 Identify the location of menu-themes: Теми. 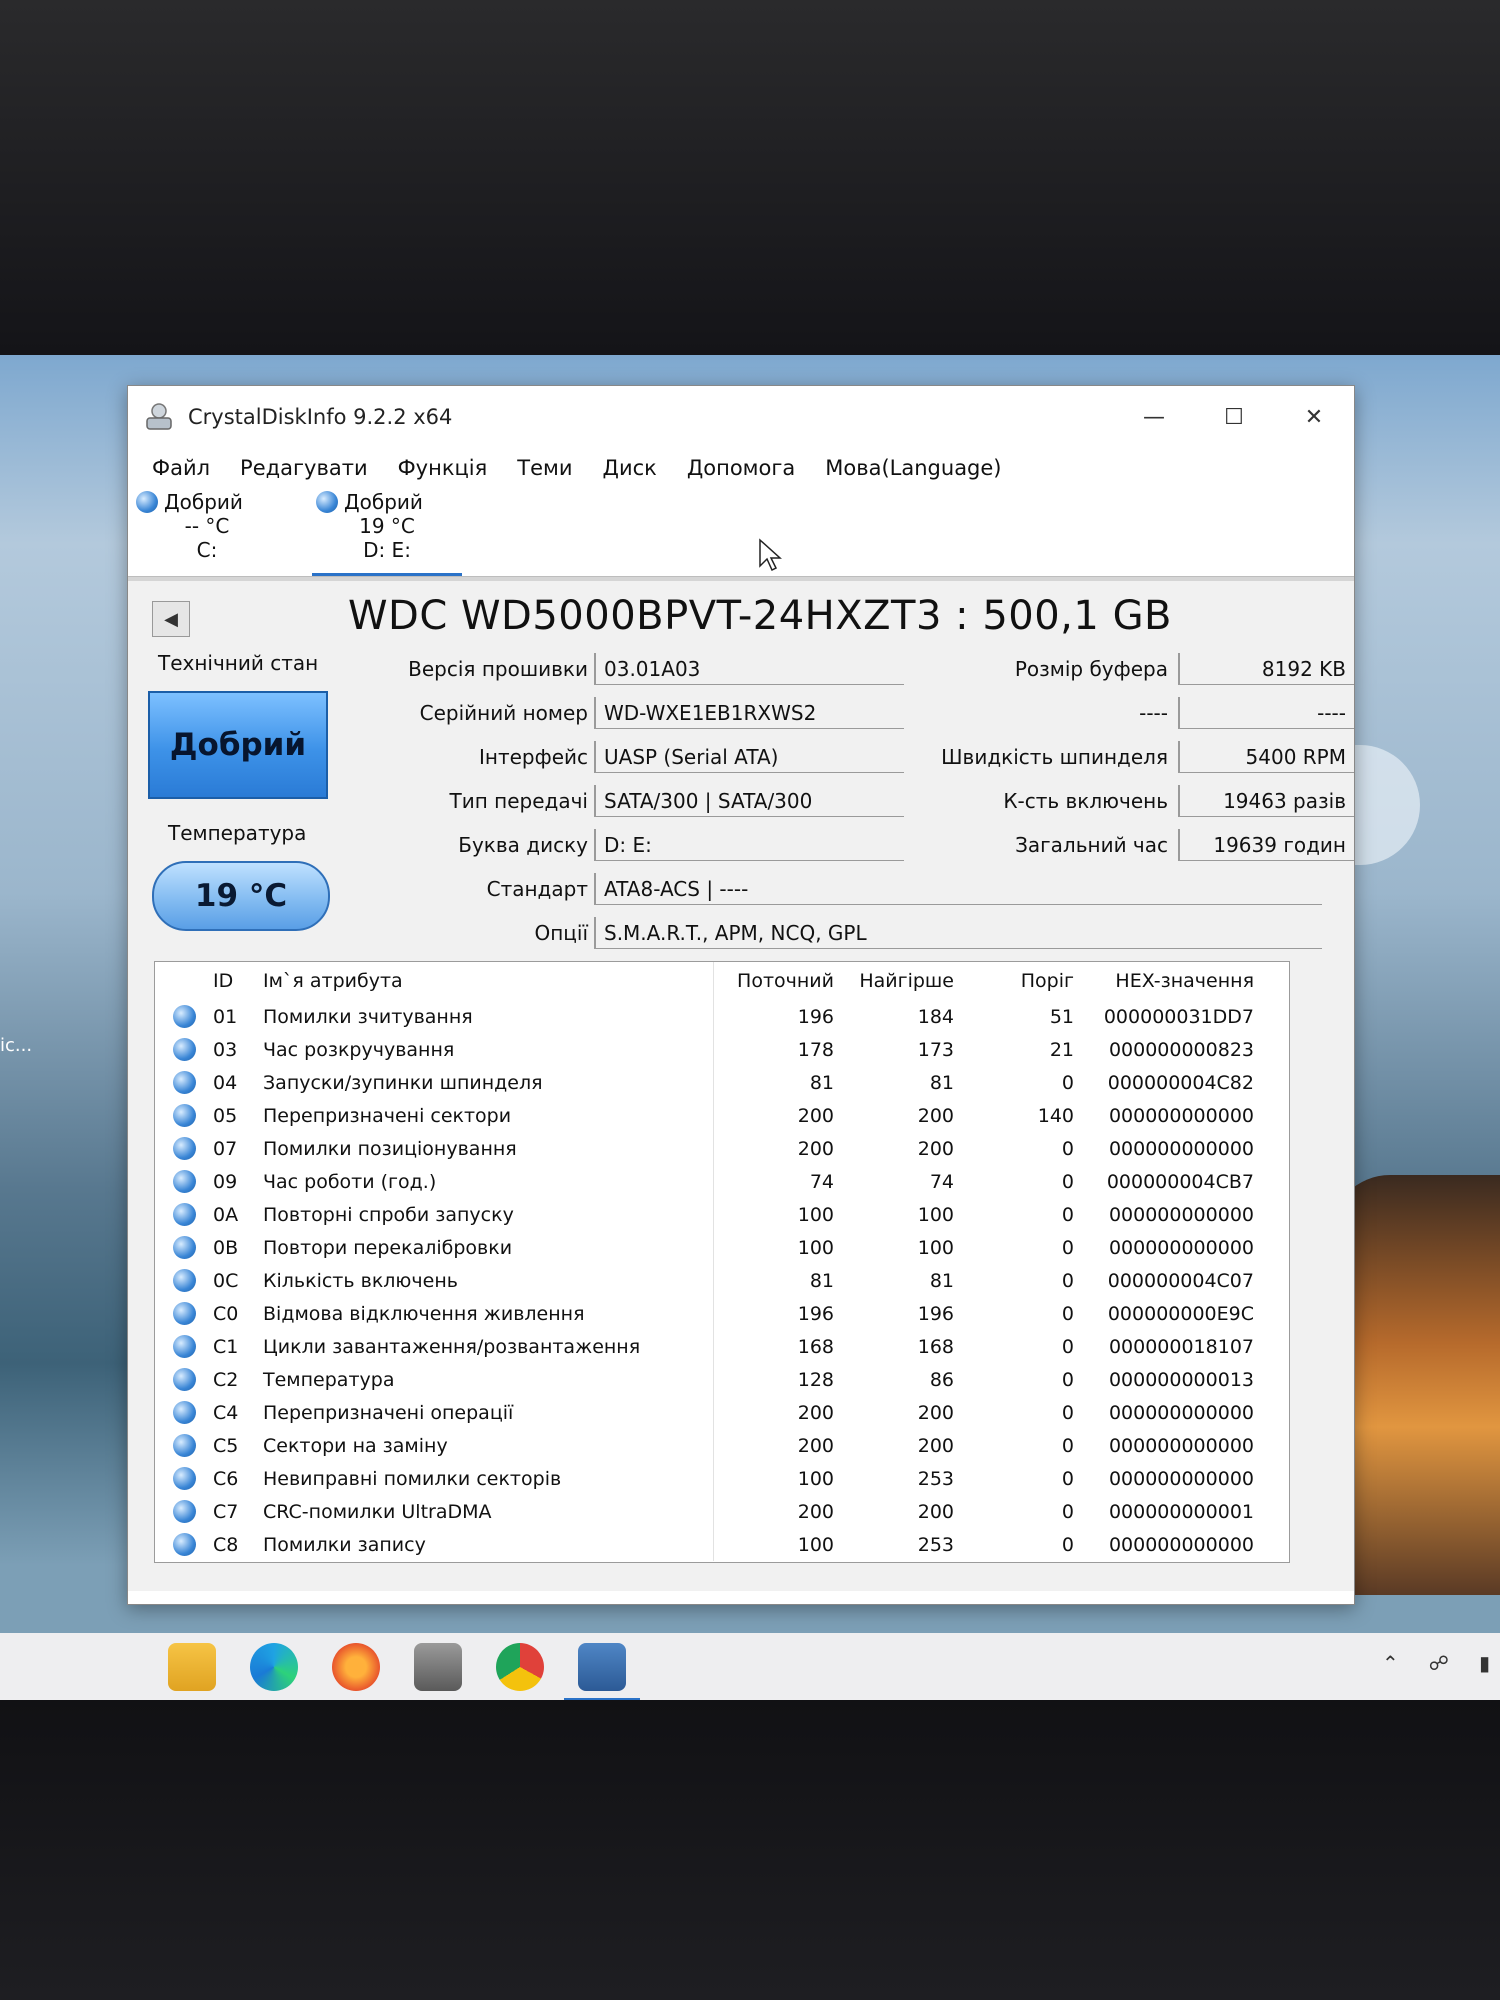
(544, 468).